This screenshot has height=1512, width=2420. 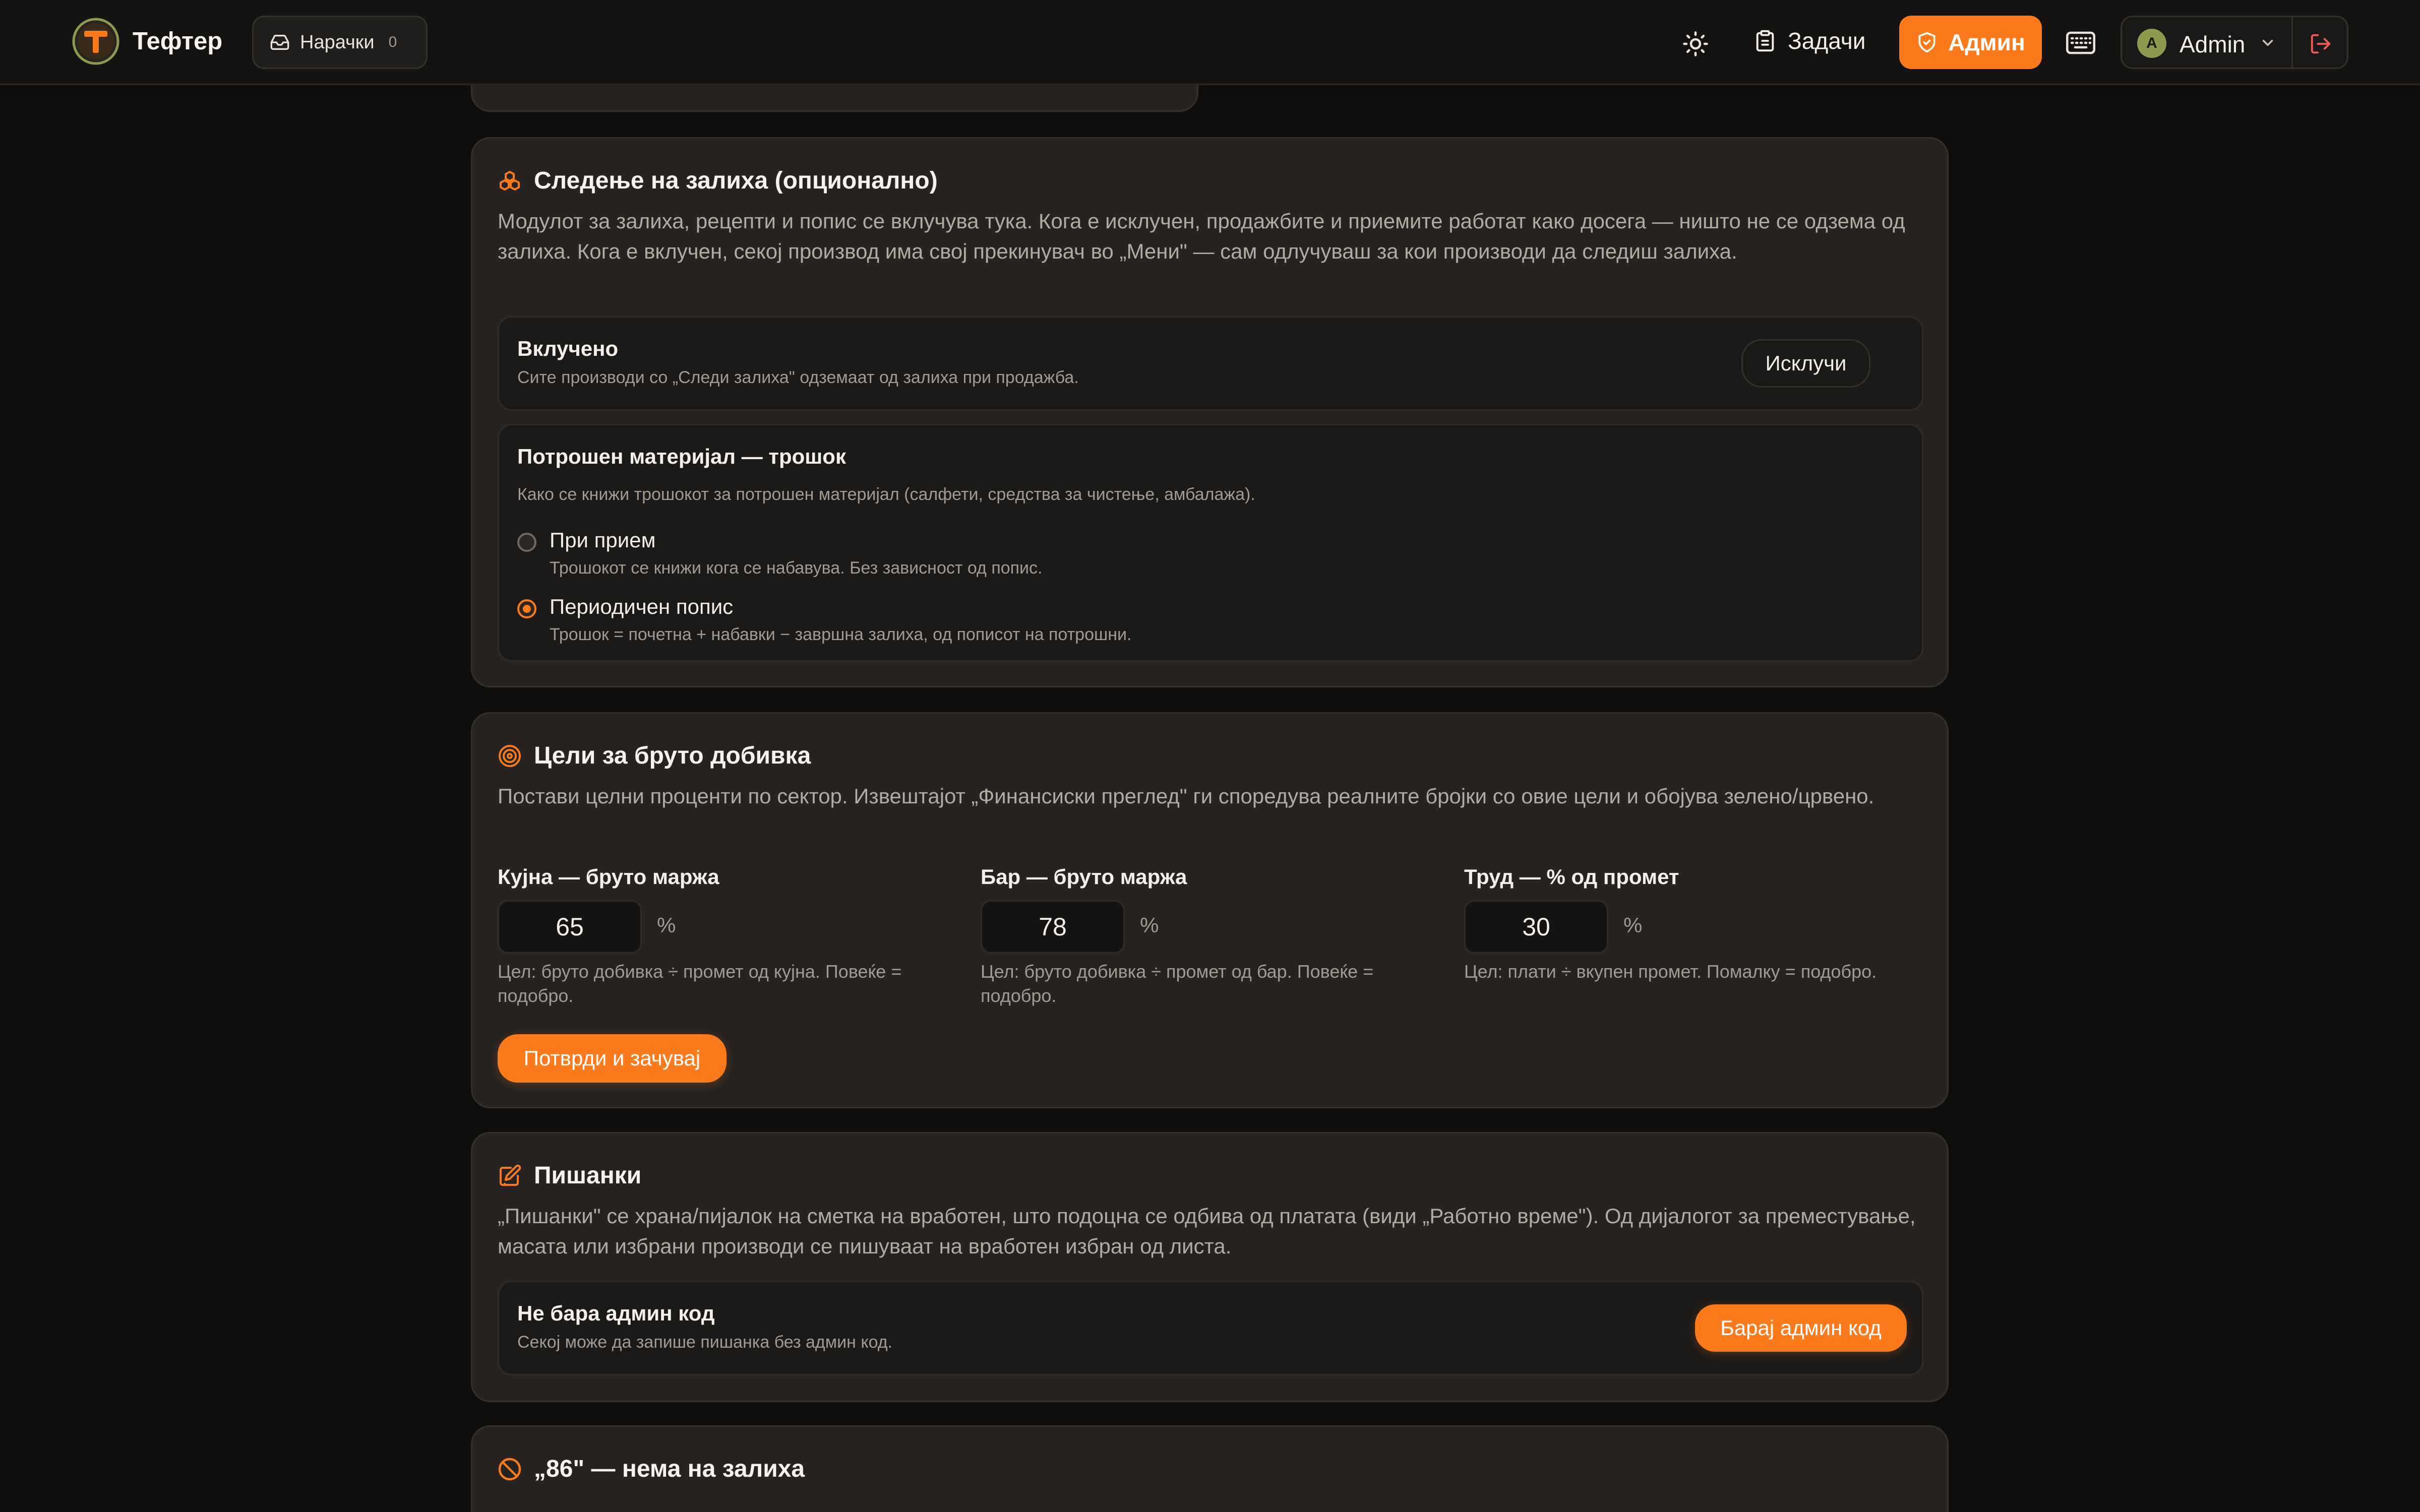 I want to click on tasks-button: Задачи, so click(x=1809, y=40).